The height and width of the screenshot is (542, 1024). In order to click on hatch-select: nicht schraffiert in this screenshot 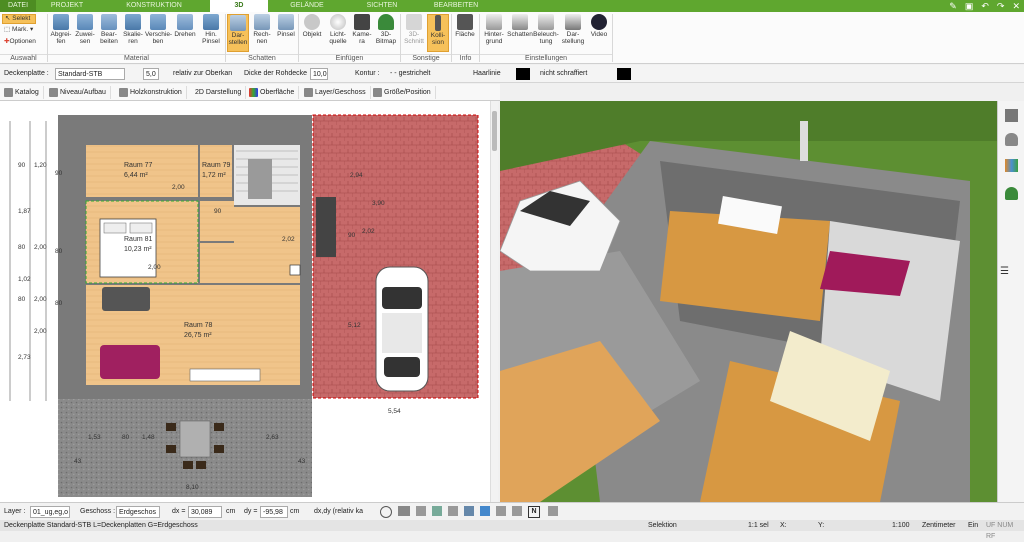, I will do `click(570, 74)`.